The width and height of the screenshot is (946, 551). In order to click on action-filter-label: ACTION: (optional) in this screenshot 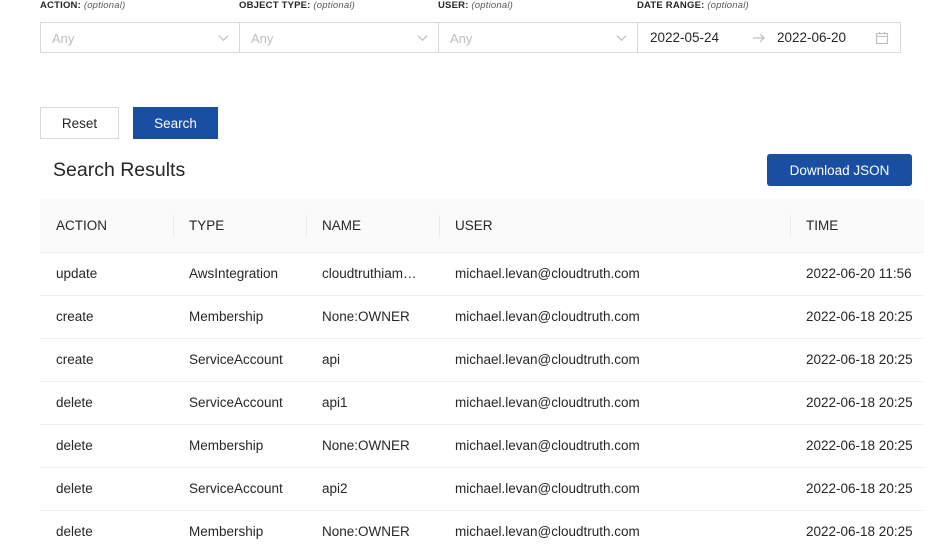, I will do `click(82, 5)`.